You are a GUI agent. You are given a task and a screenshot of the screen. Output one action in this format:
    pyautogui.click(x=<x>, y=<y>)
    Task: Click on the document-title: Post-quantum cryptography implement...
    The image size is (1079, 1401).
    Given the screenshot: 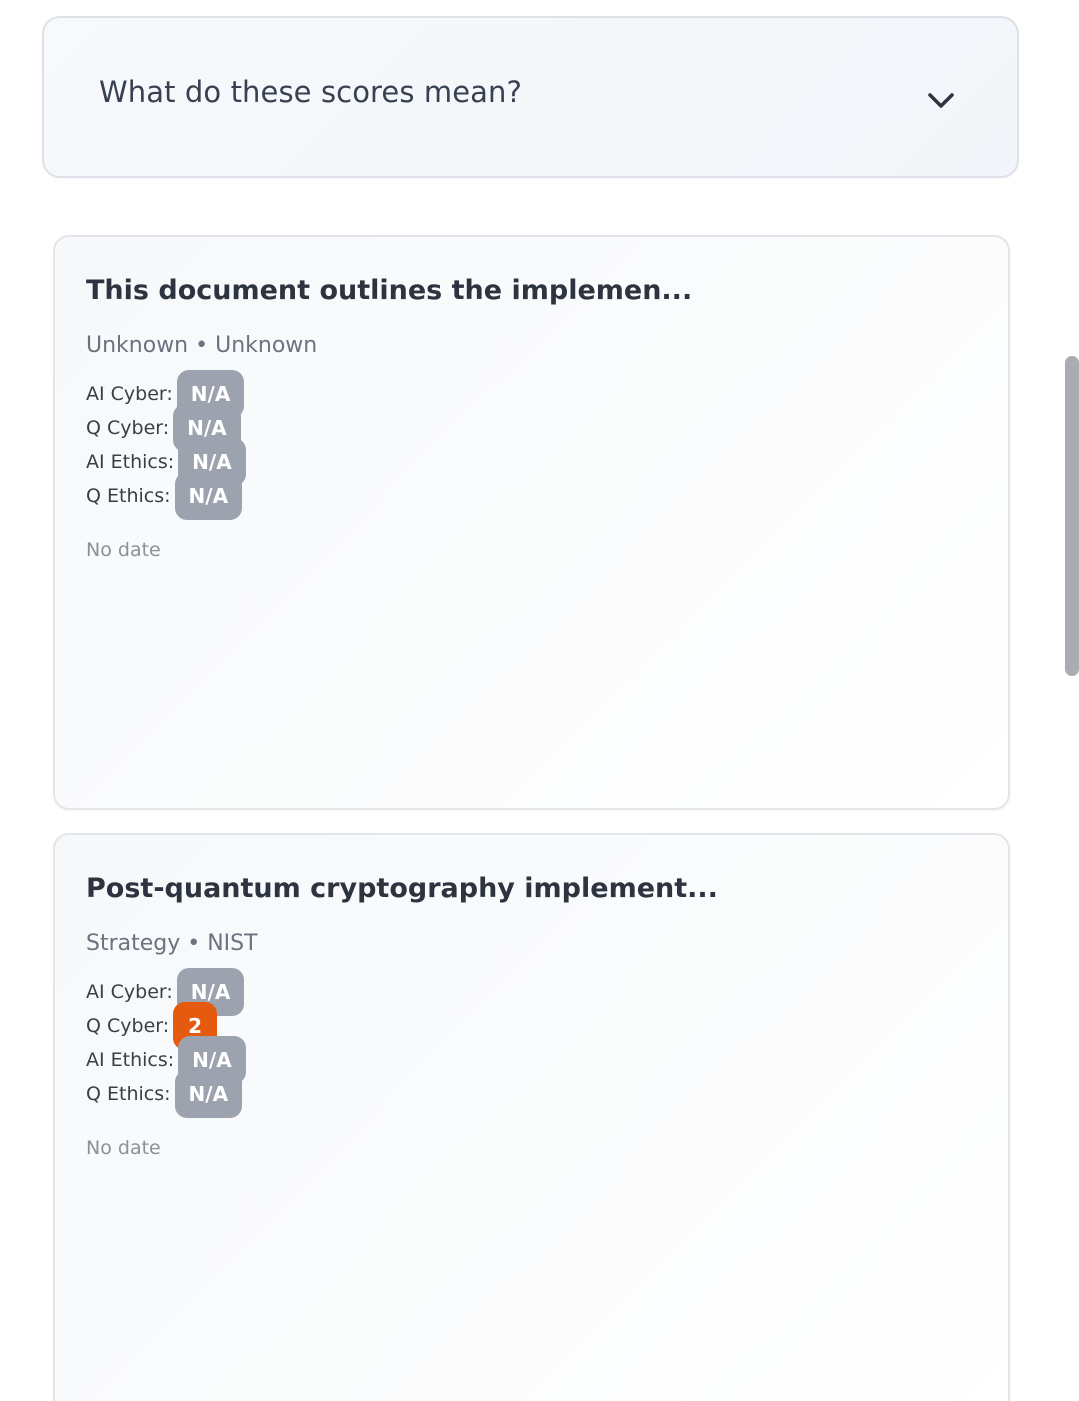 What is the action you would take?
    pyautogui.click(x=402, y=889)
    